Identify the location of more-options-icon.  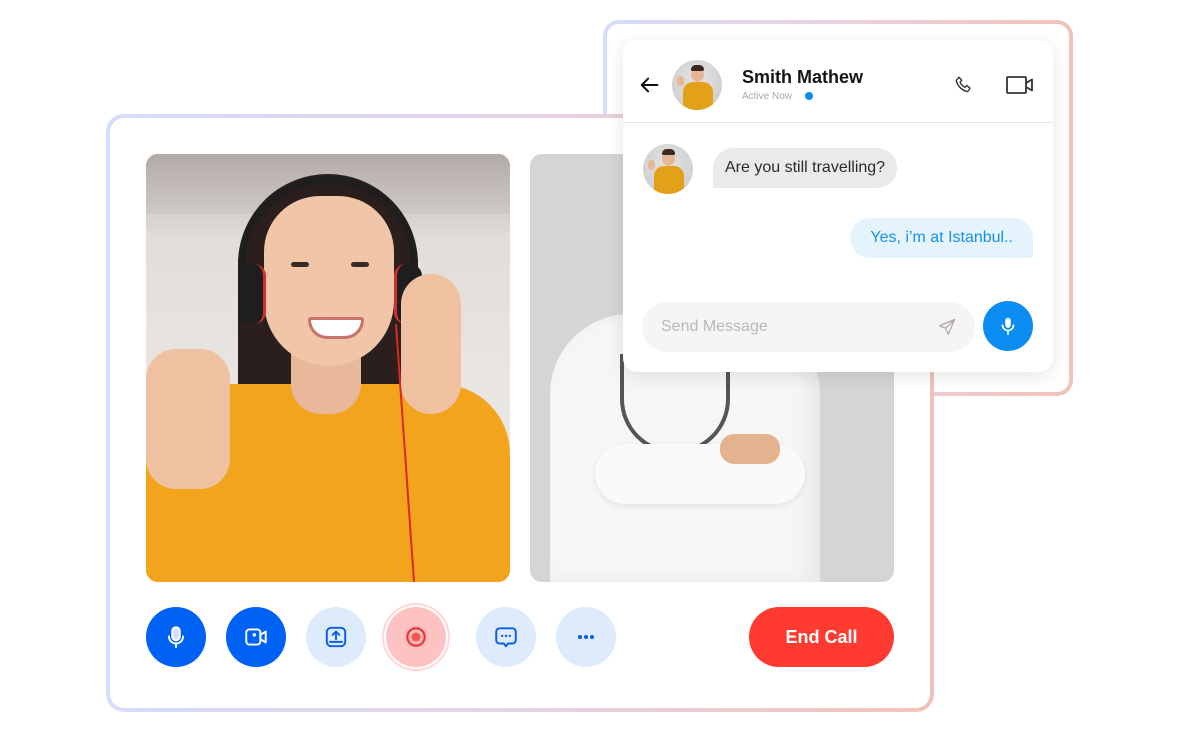
(586, 637).